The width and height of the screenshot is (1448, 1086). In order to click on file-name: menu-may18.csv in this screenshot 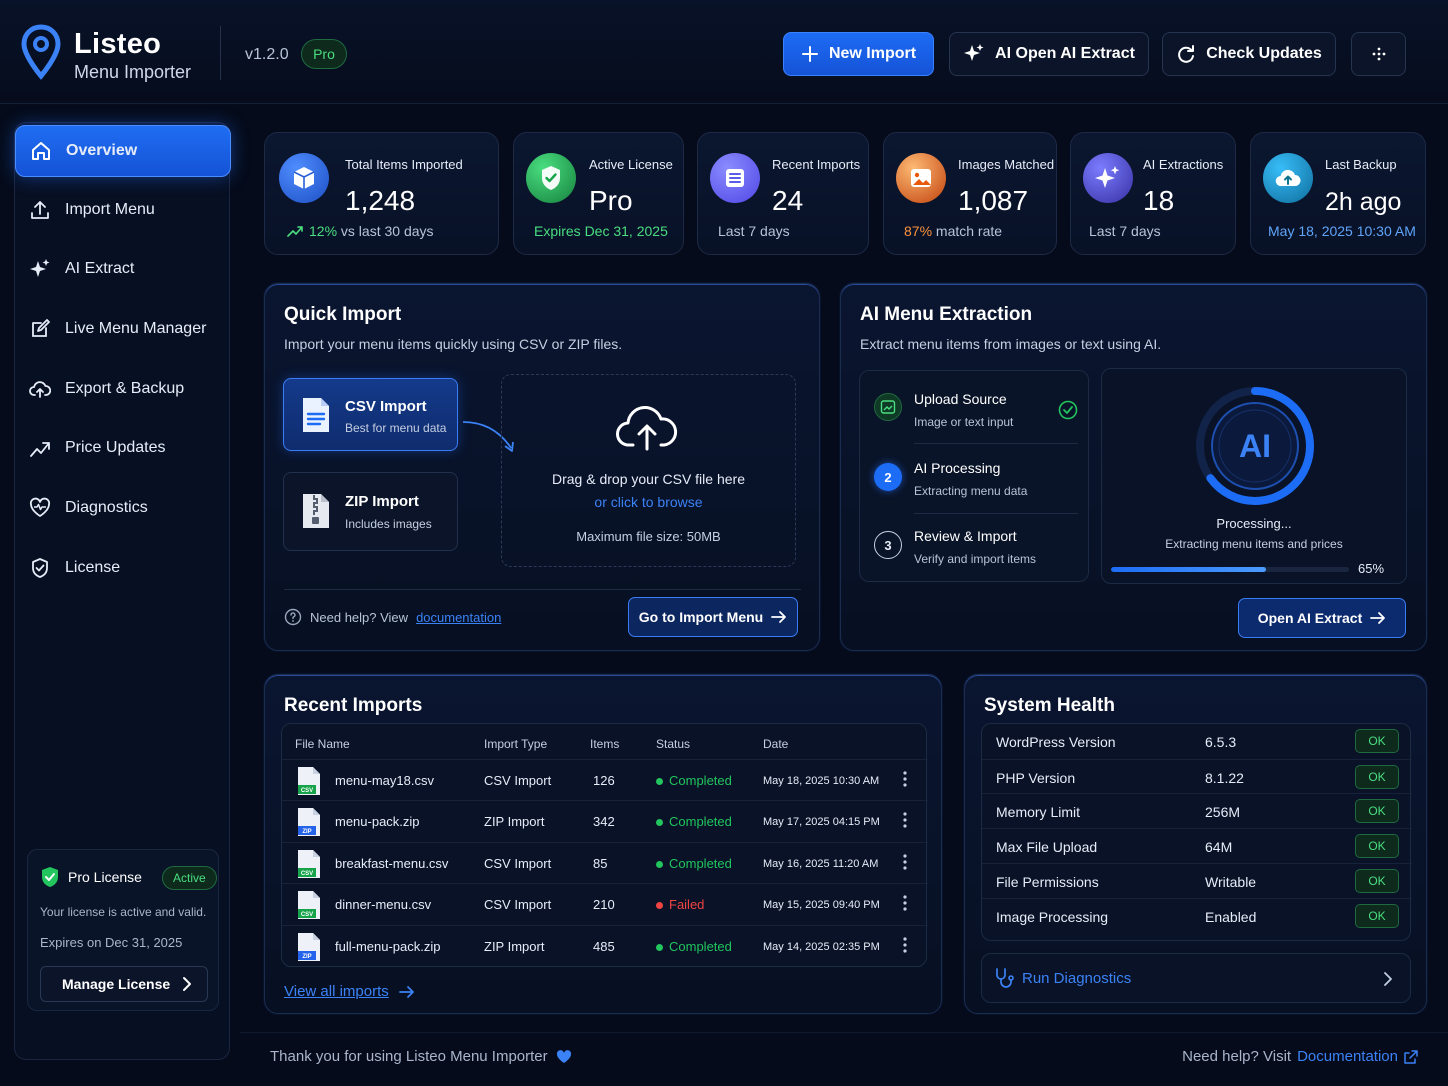, I will do `click(384, 780)`.